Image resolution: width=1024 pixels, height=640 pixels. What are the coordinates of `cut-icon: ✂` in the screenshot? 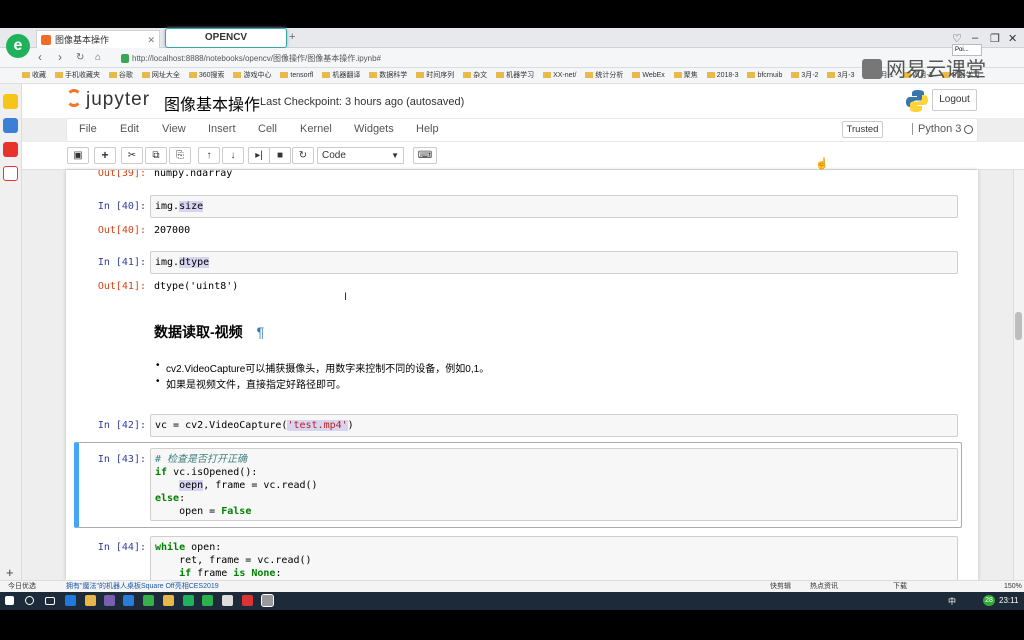 It's located at (132, 155).